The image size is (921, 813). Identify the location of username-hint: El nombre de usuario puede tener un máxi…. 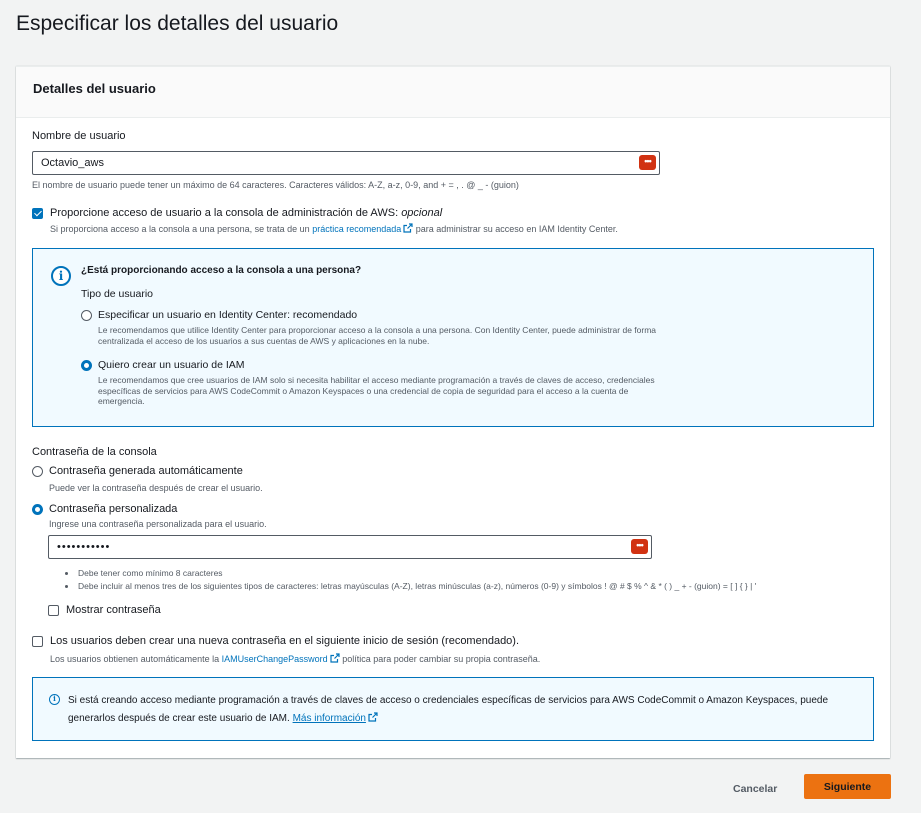
(275, 185).